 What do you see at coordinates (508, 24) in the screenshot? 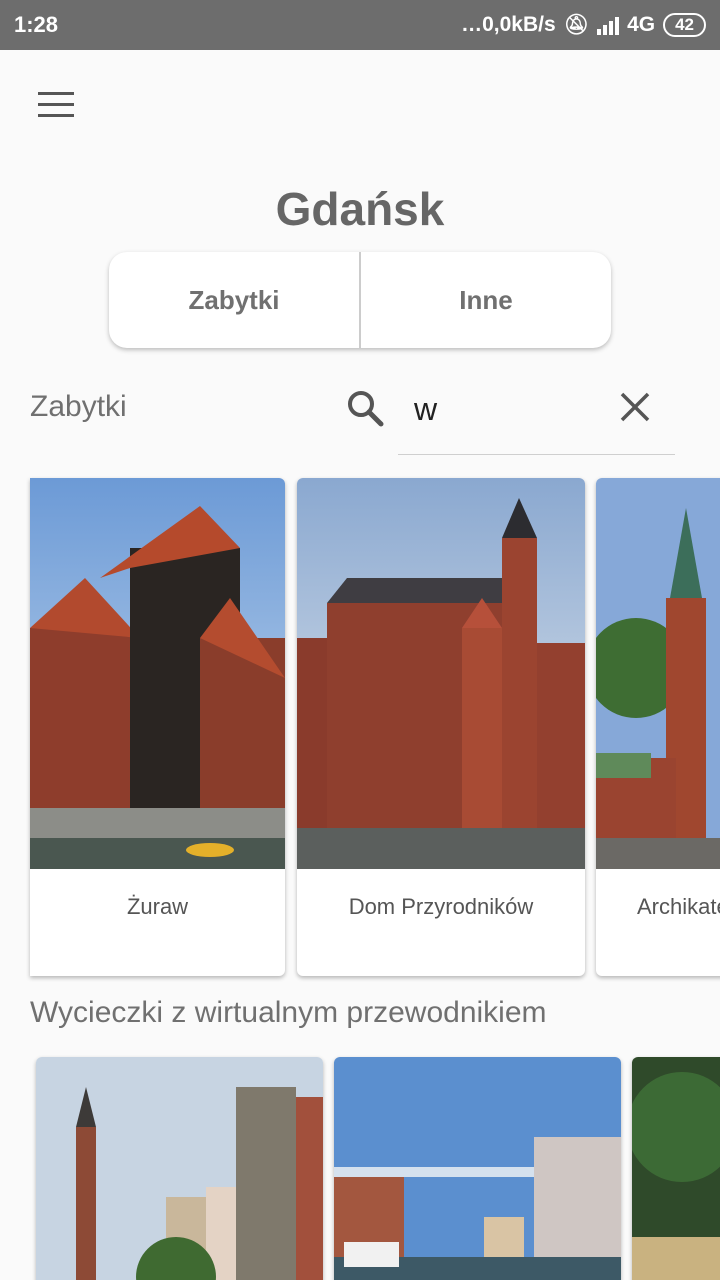
I see `network-speed: …0,0kB/s` at bounding box center [508, 24].